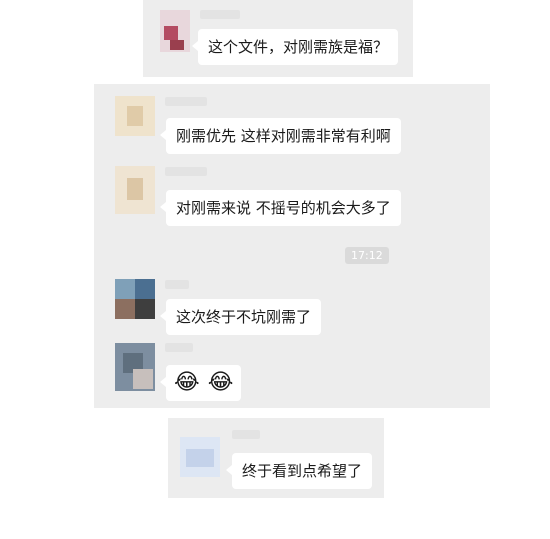  Describe the element at coordinates (367, 255) in the screenshot. I see `timestamp: 17:12` at that location.